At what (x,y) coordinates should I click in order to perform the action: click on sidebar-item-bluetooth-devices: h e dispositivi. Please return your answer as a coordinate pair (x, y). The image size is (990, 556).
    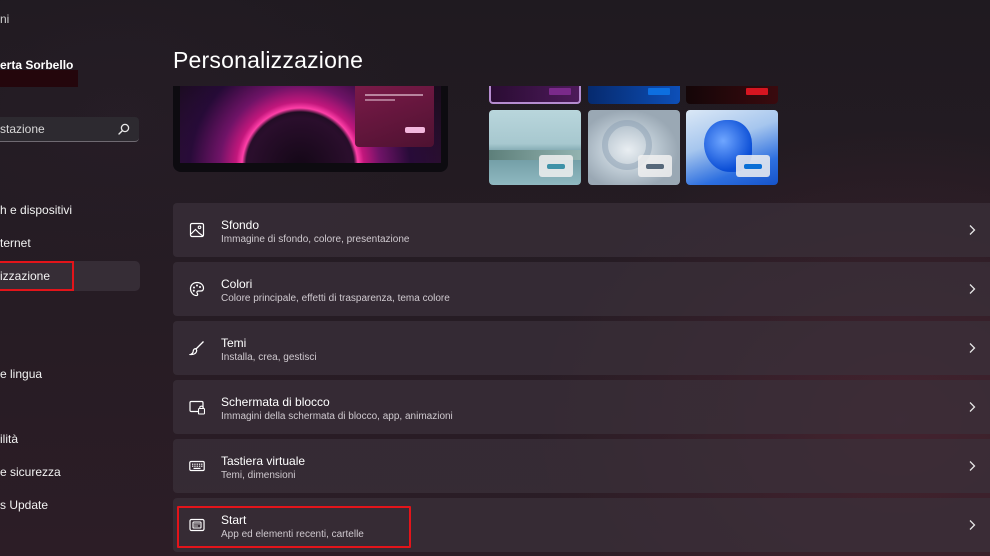
    Looking at the image, I should click on (70, 210).